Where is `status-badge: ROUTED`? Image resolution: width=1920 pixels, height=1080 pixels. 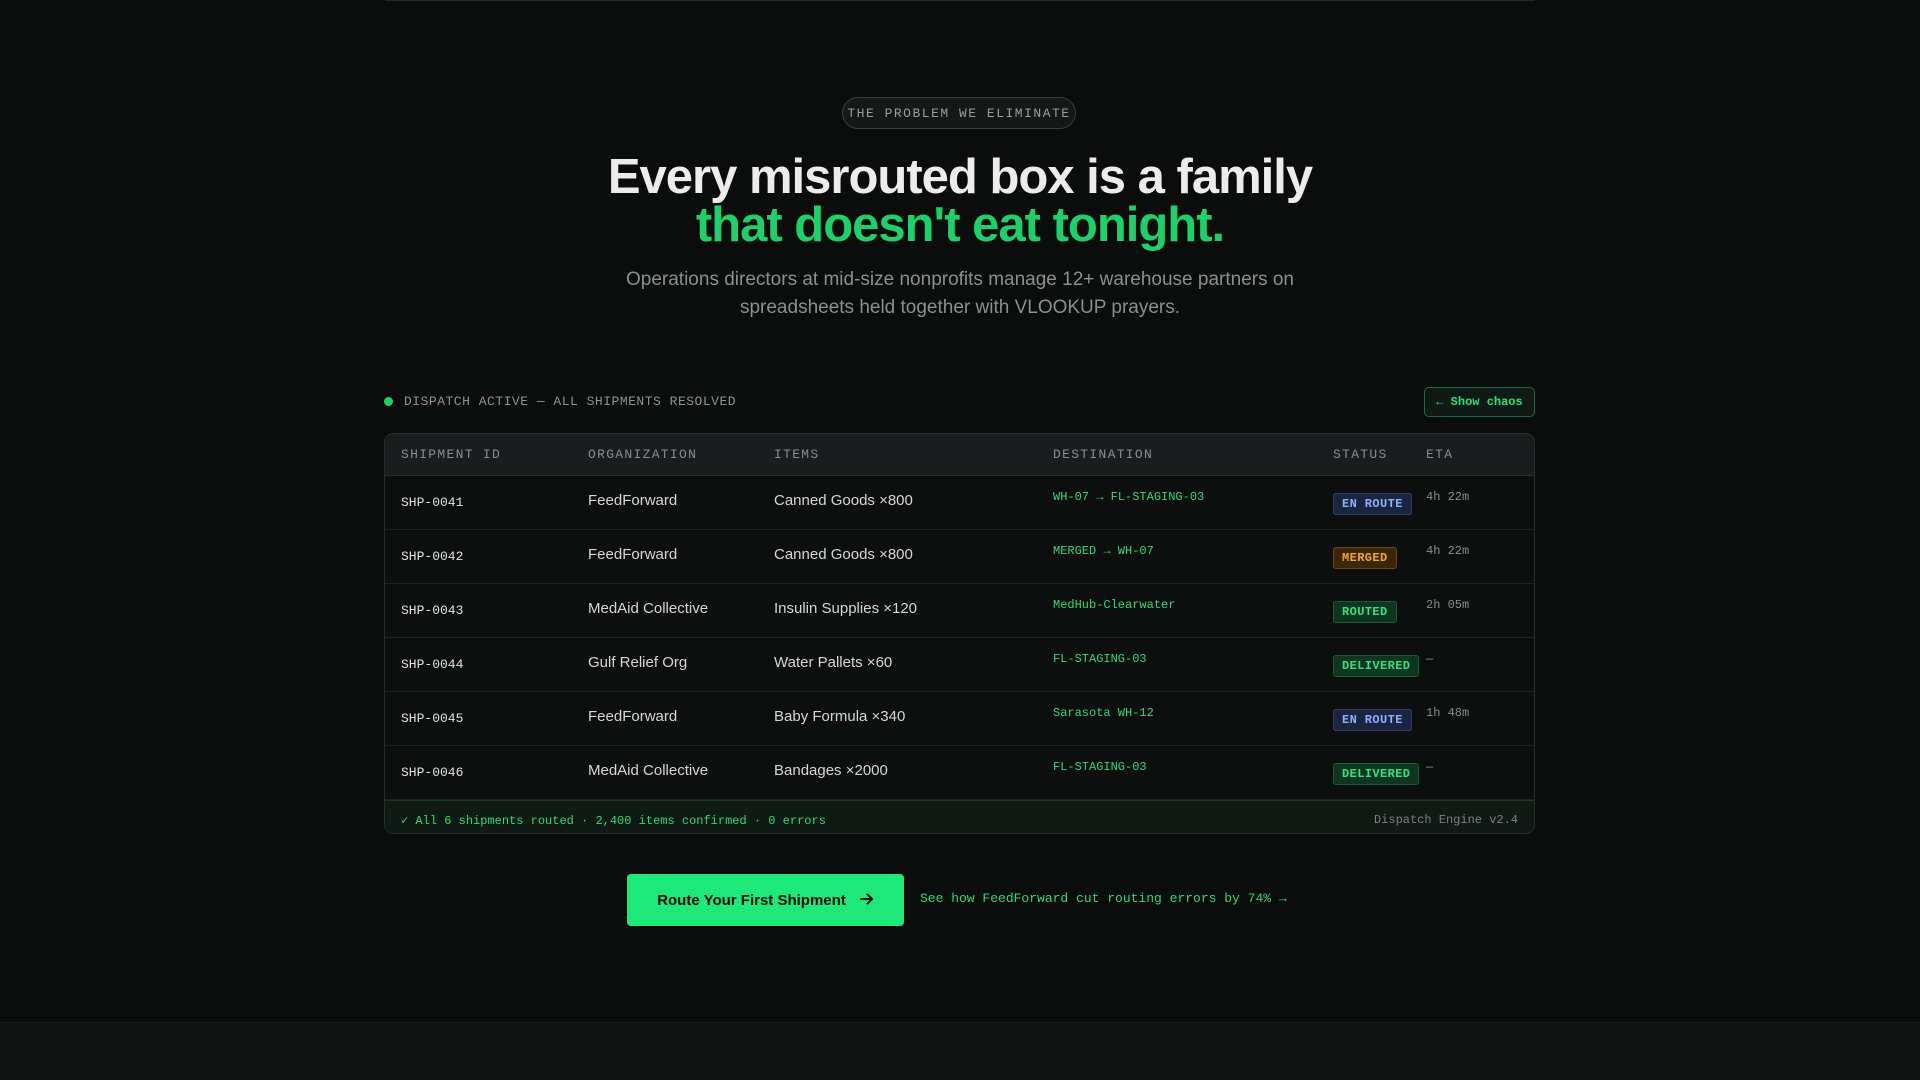
status-badge: ROUTED is located at coordinates (1365, 612).